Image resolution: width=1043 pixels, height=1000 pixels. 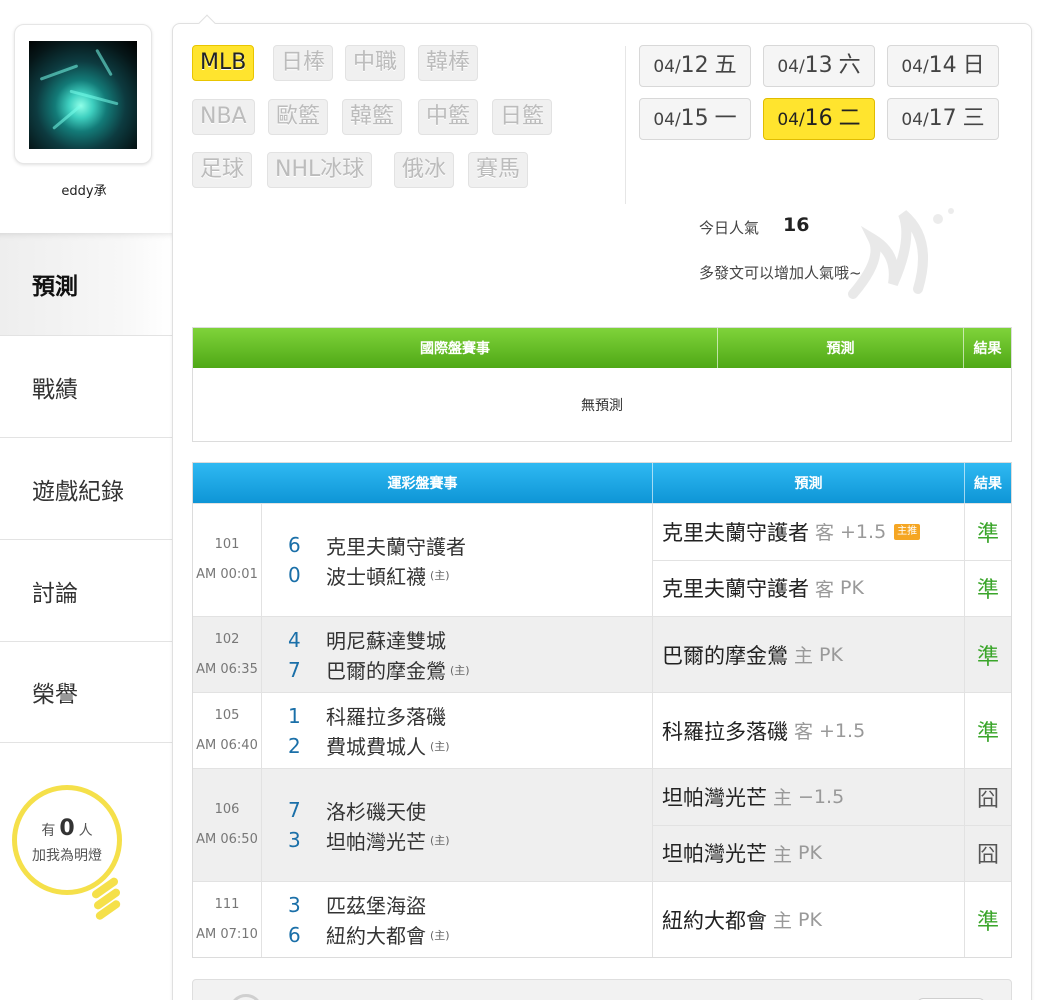 What do you see at coordinates (987, 856) in the screenshot?
I see `prediction-result: 囧` at bounding box center [987, 856].